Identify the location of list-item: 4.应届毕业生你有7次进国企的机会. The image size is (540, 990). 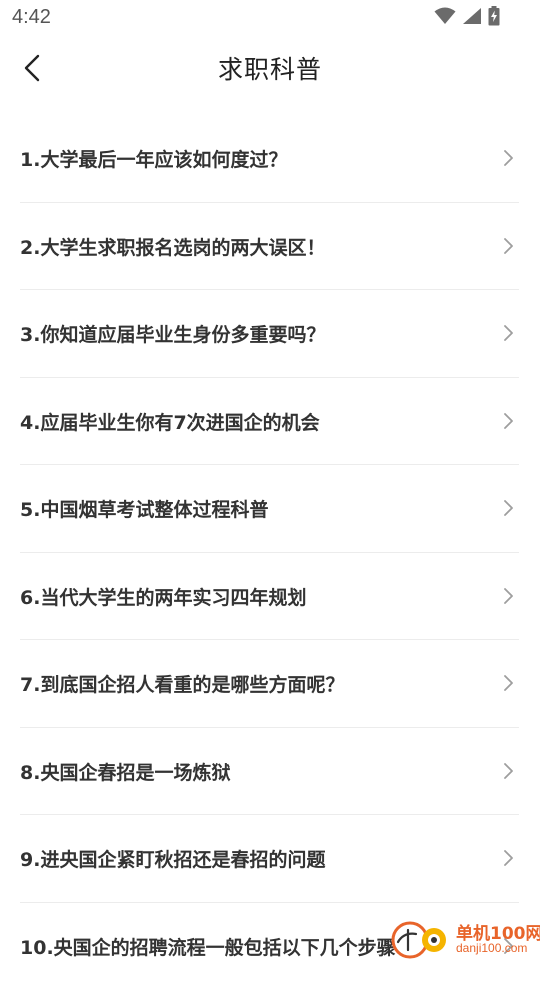
(269, 422).